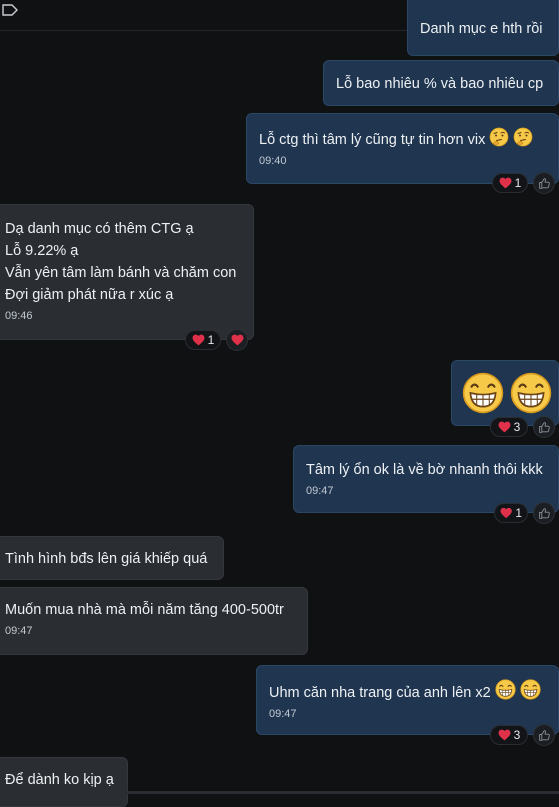 The width and height of the screenshot is (559, 807). Describe the element at coordinates (59, 780) in the screenshot. I see `message-text: Để dành ko kịp ạ` at that location.